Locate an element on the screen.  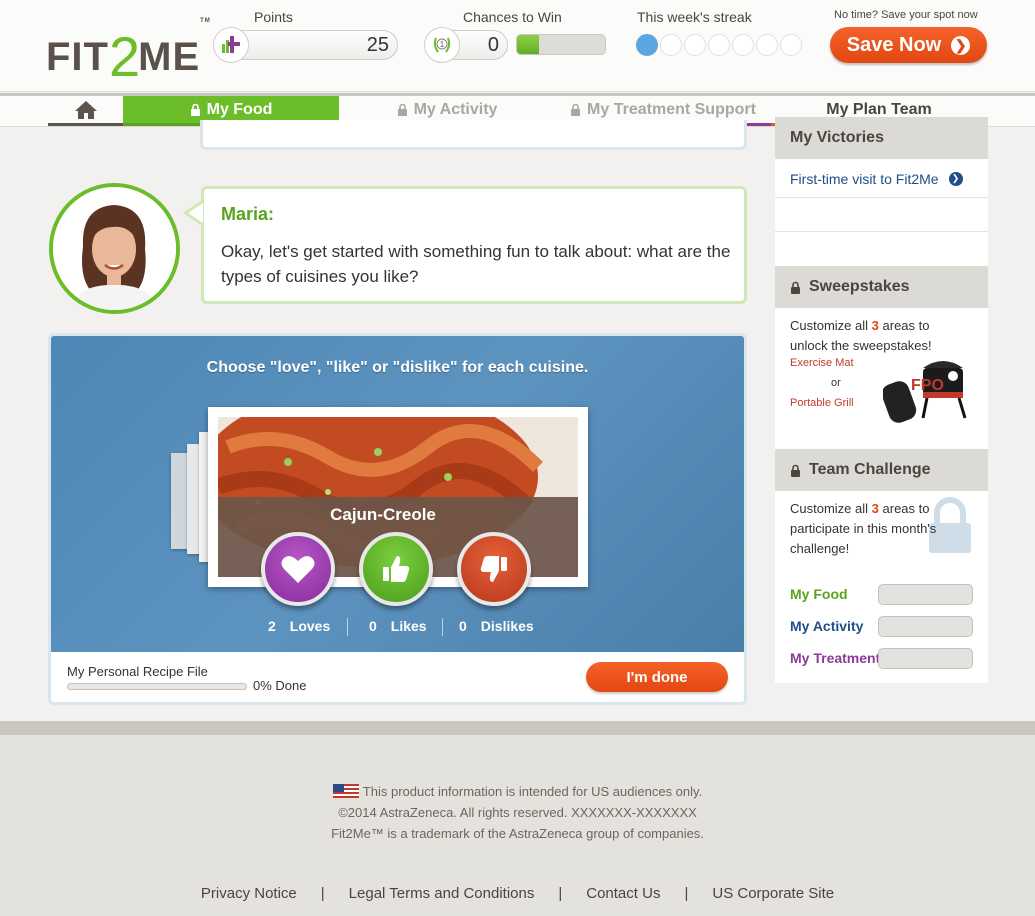
save-now-button: Save Now ❯ is located at coordinates (908, 45).